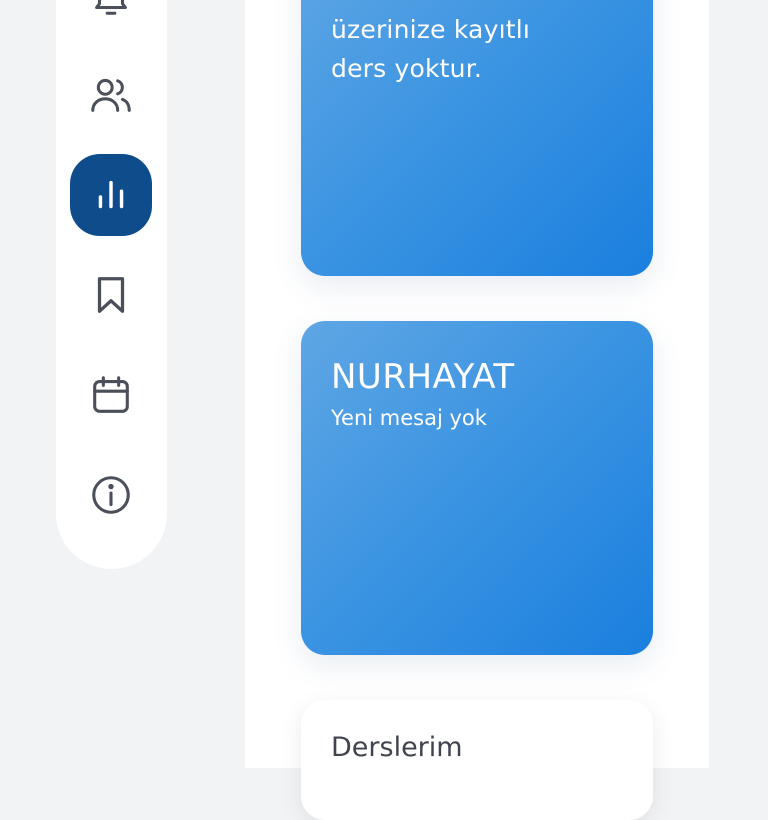 The image size is (768, 820). I want to click on bar-chart-icon, so click(111, 194).